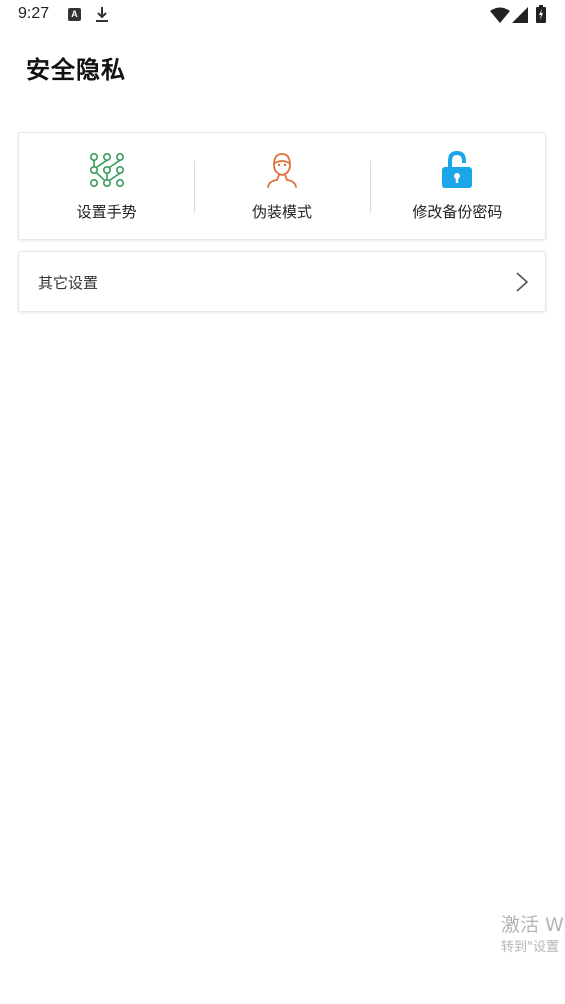 This screenshot has width=565, height=1004. Describe the element at coordinates (530, 947) in the screenshot. I see `windows-activation-watermark-sub: 转到"设置` at that location.